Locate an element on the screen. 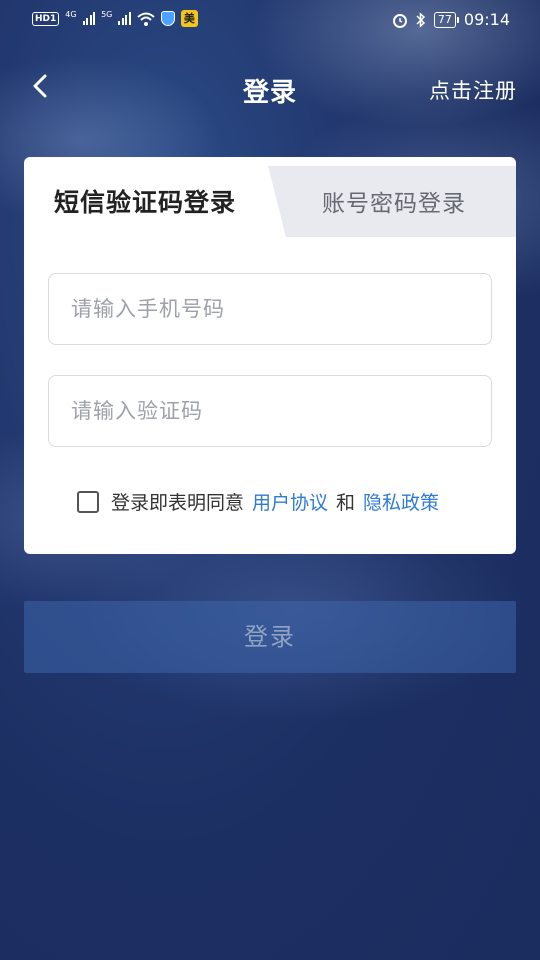 Image resolution: width=540 pixels, height=960 pixels. verification-code-input is located at coordinates (270, 411).